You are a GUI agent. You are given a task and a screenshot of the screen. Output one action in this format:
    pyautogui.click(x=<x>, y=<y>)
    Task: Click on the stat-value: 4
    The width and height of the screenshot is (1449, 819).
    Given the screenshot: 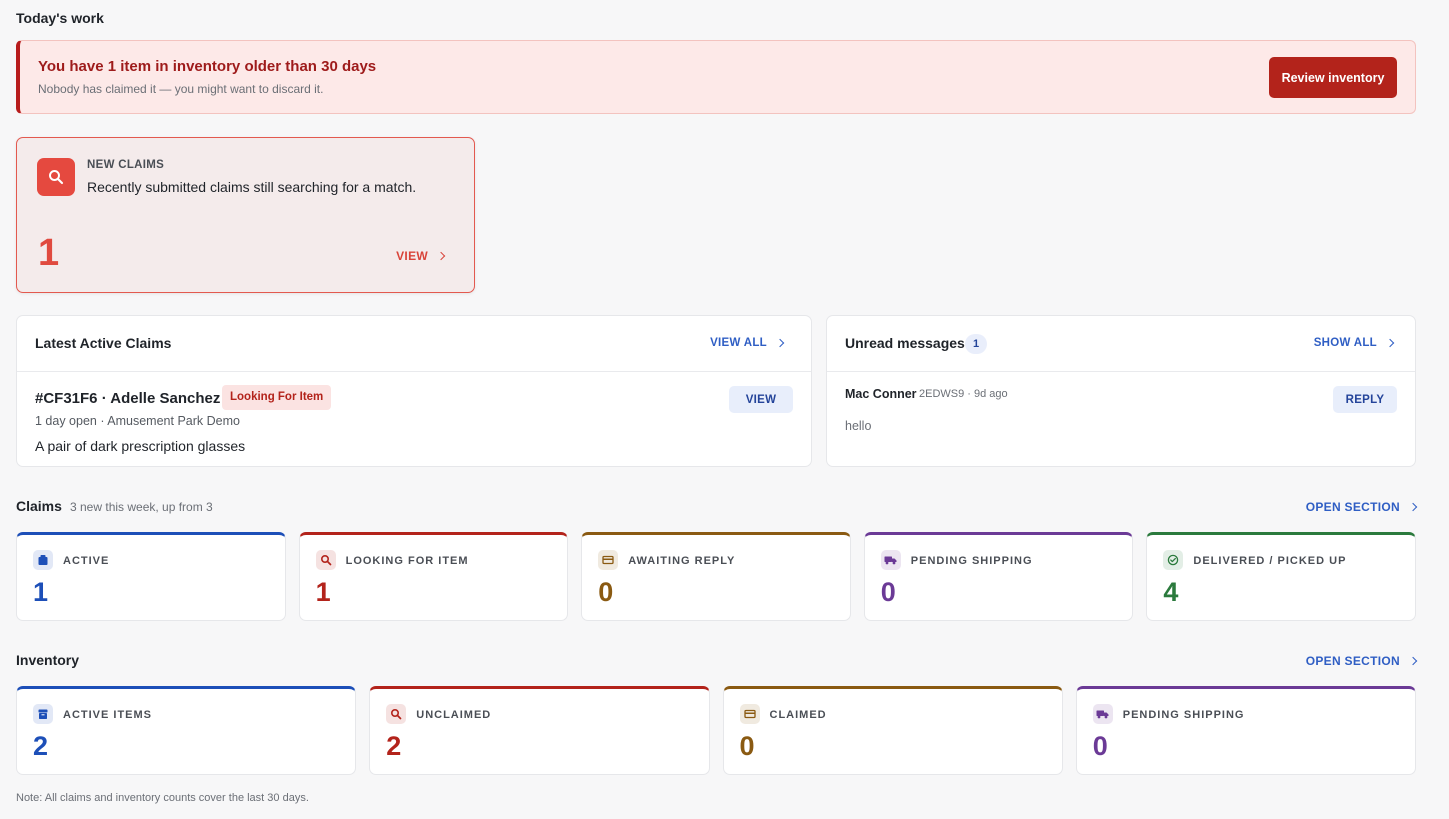 What is the action you would take?
    pyautogui.click(x=1171, y=592)
    